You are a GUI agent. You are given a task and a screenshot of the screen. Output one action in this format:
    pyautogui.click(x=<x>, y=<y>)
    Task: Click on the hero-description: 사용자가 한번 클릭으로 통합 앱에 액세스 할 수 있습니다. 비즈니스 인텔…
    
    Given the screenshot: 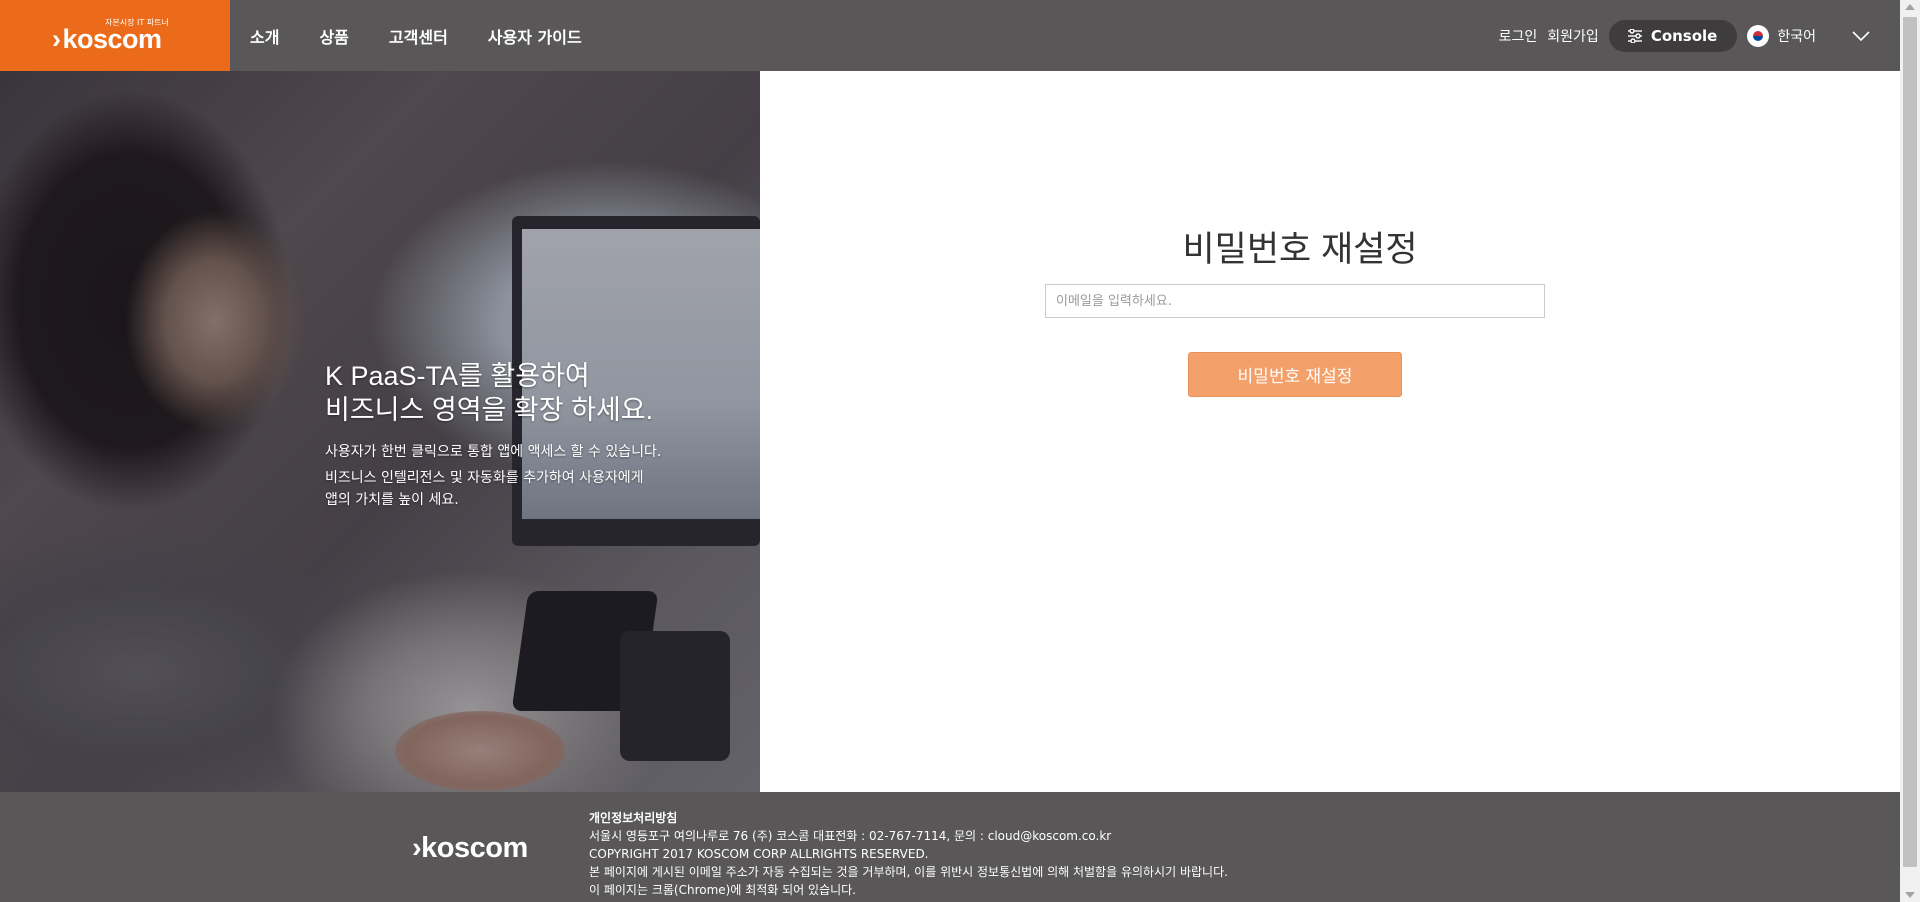 What is the action you would take?
    pyautogui.click(x=493, y=476)
    